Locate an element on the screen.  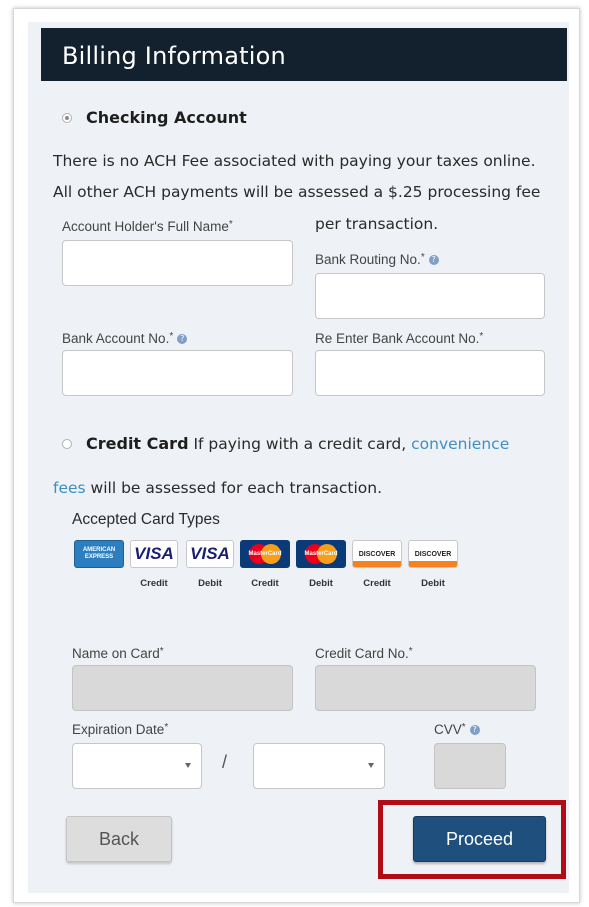
credit-card-note-start: If paying with a credit card, is located at coordinates (300, 444).